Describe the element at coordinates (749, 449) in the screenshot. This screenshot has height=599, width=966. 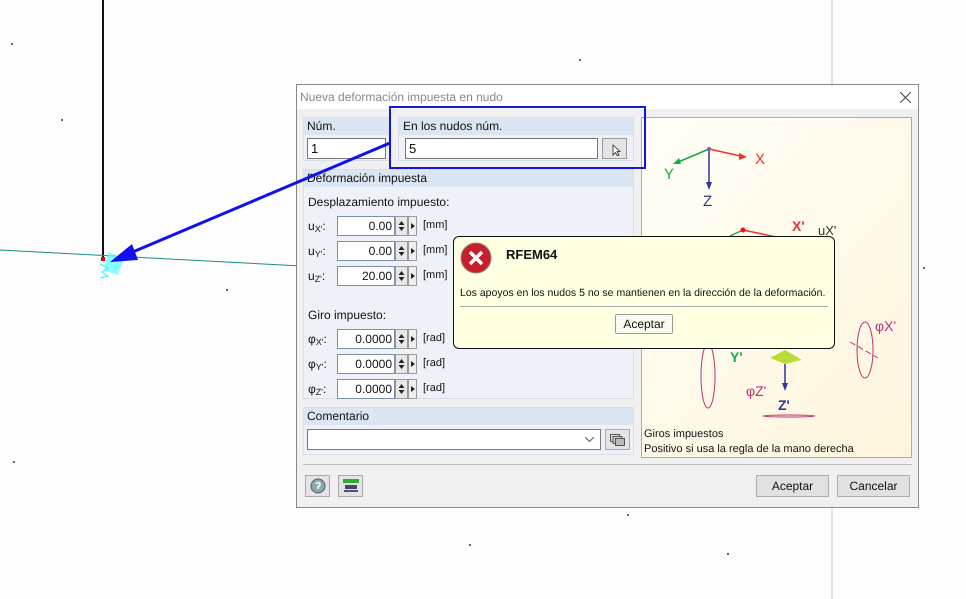
I see `caption-text: Positivo si usa la regla de la mano derecha` at that location.